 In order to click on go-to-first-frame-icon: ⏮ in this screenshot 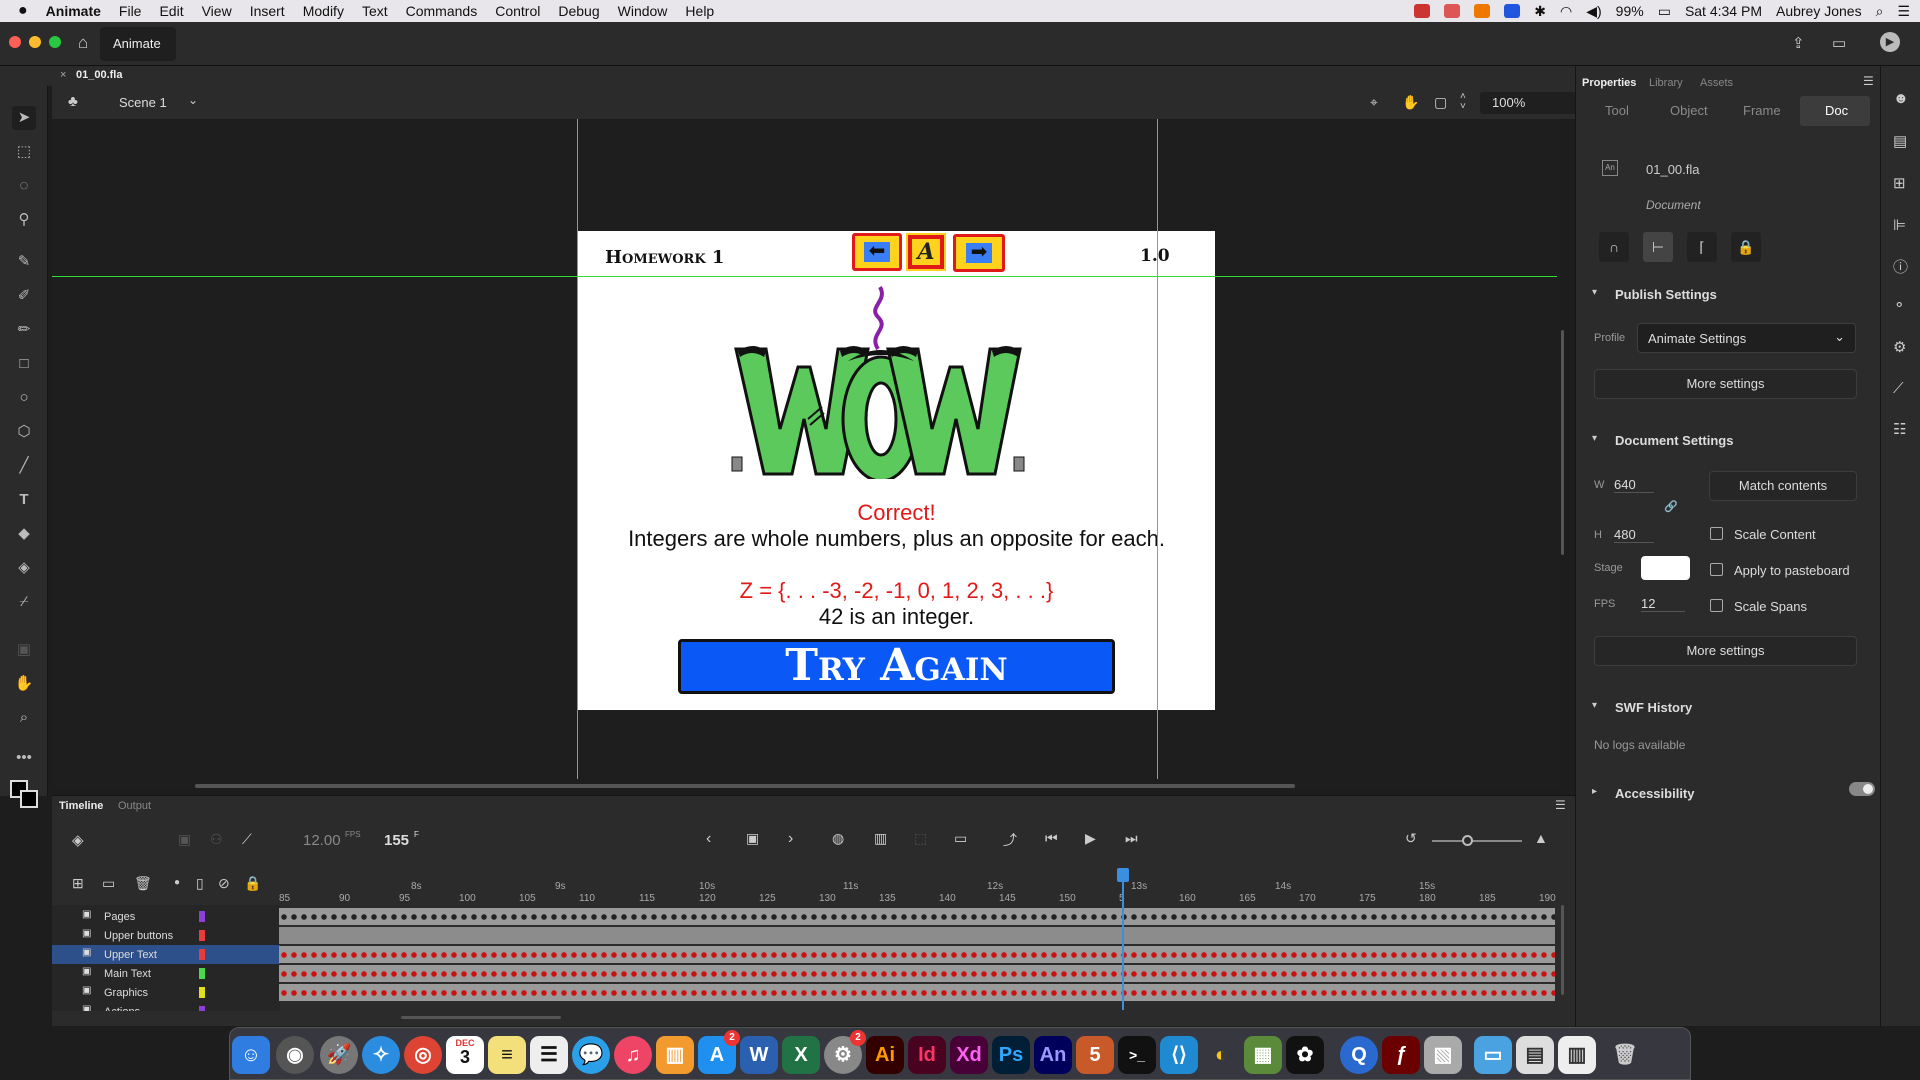, I will do `click(1051, 838)`.